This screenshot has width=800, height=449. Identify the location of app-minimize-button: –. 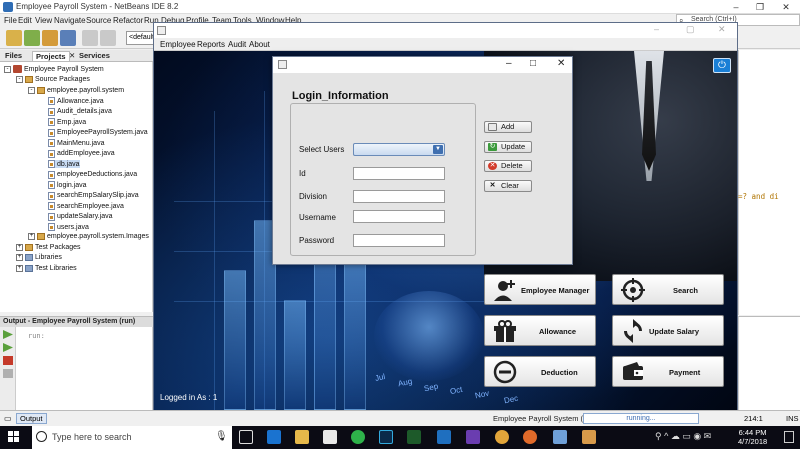
(656, 29).